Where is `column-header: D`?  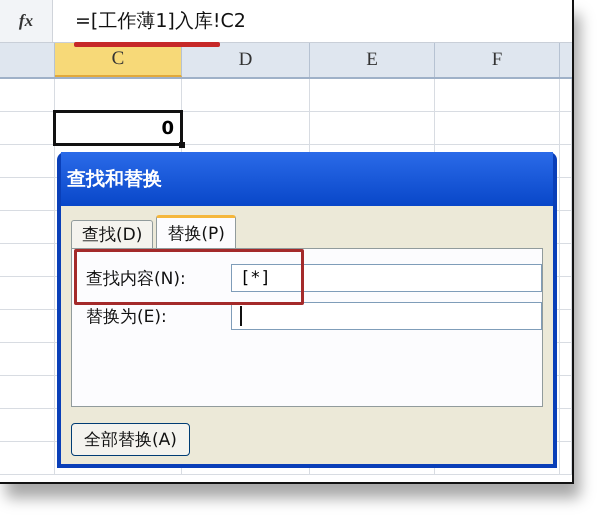 column-header: D is located at coordinates (246, 60).